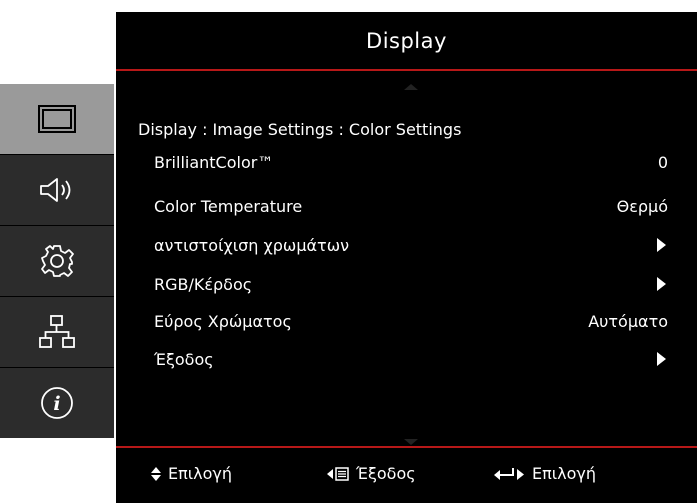 Image resolution: width=697 pixels, height=503 pixels. What do you see at coordinates (203, 284) in the screenshot?
I see `menu-item-label: RGB/Κέρδος` at bounding box center [203, 284].